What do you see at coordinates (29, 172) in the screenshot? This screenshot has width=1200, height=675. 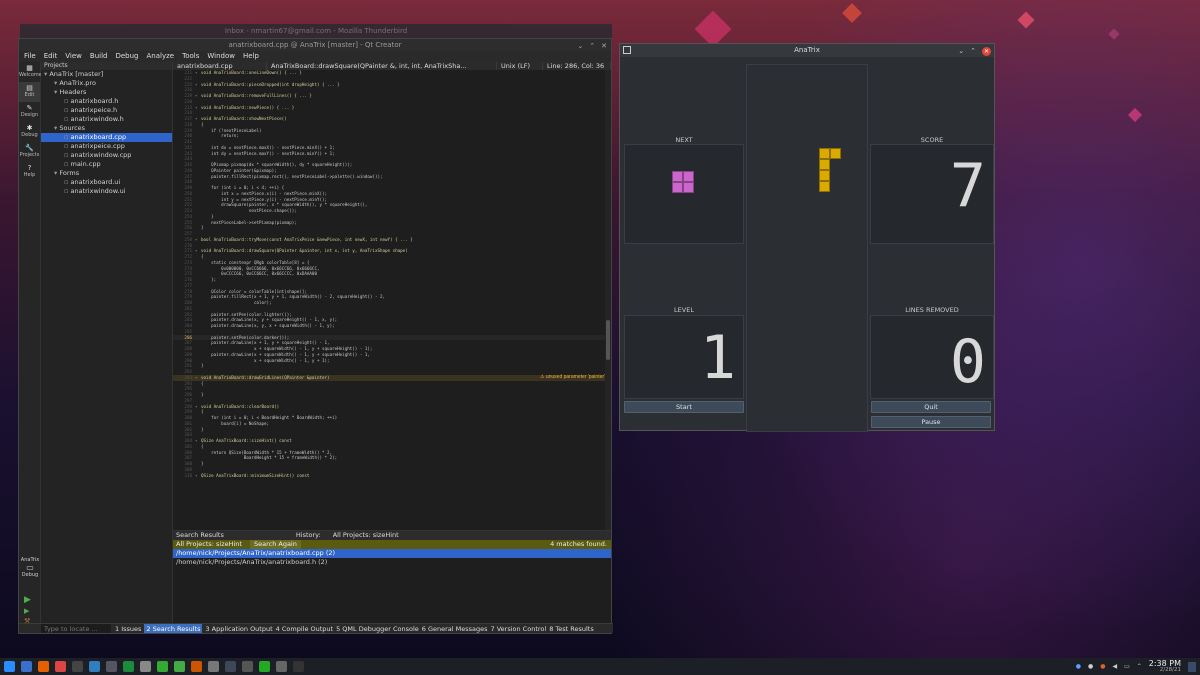 I see `mode-help: ? Help` at bounding box center [29, 172].